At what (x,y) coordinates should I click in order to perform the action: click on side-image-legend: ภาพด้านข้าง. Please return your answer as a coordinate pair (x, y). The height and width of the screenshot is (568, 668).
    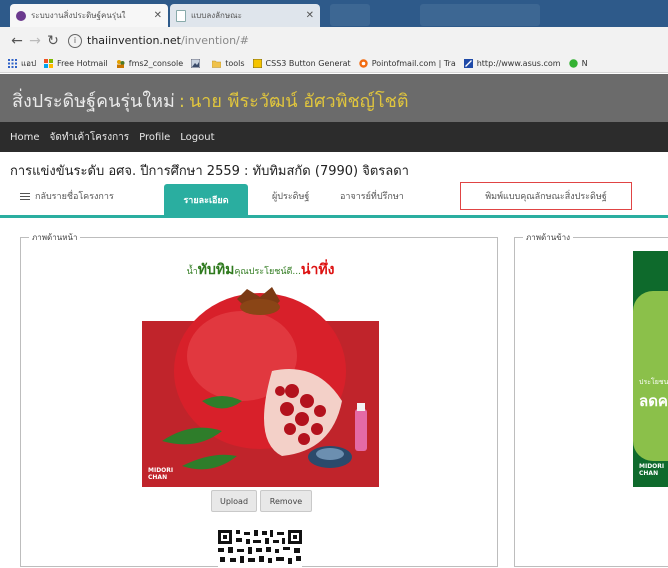
    Looking at the image, I should click on (548, 237).